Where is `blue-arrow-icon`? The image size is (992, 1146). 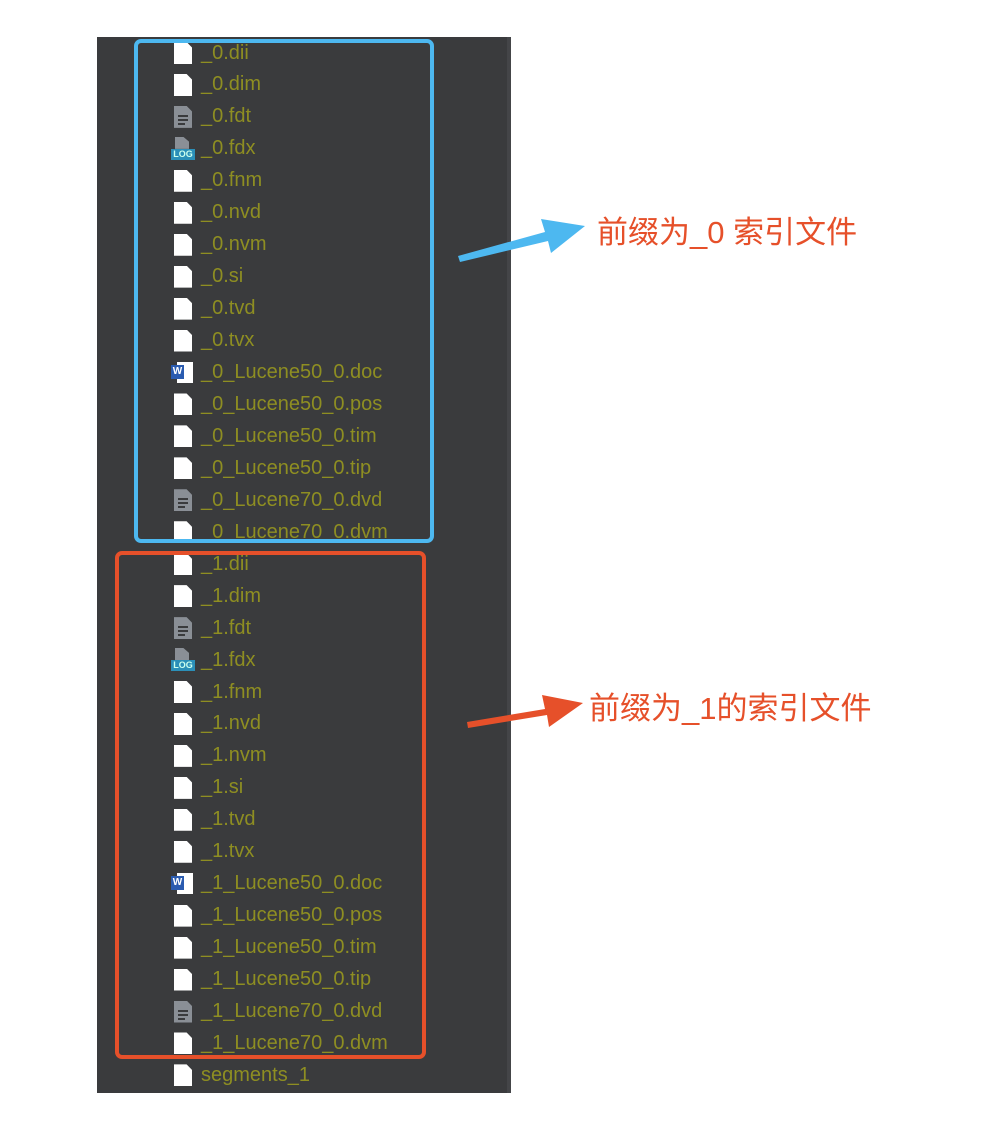
blue-arrow-icon is located at coordinates (521, 240).